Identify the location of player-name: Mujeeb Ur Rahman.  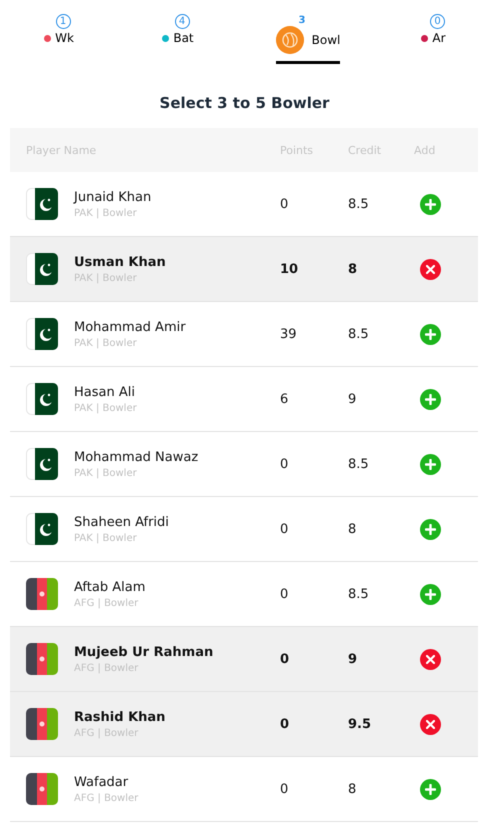
(144, 652).